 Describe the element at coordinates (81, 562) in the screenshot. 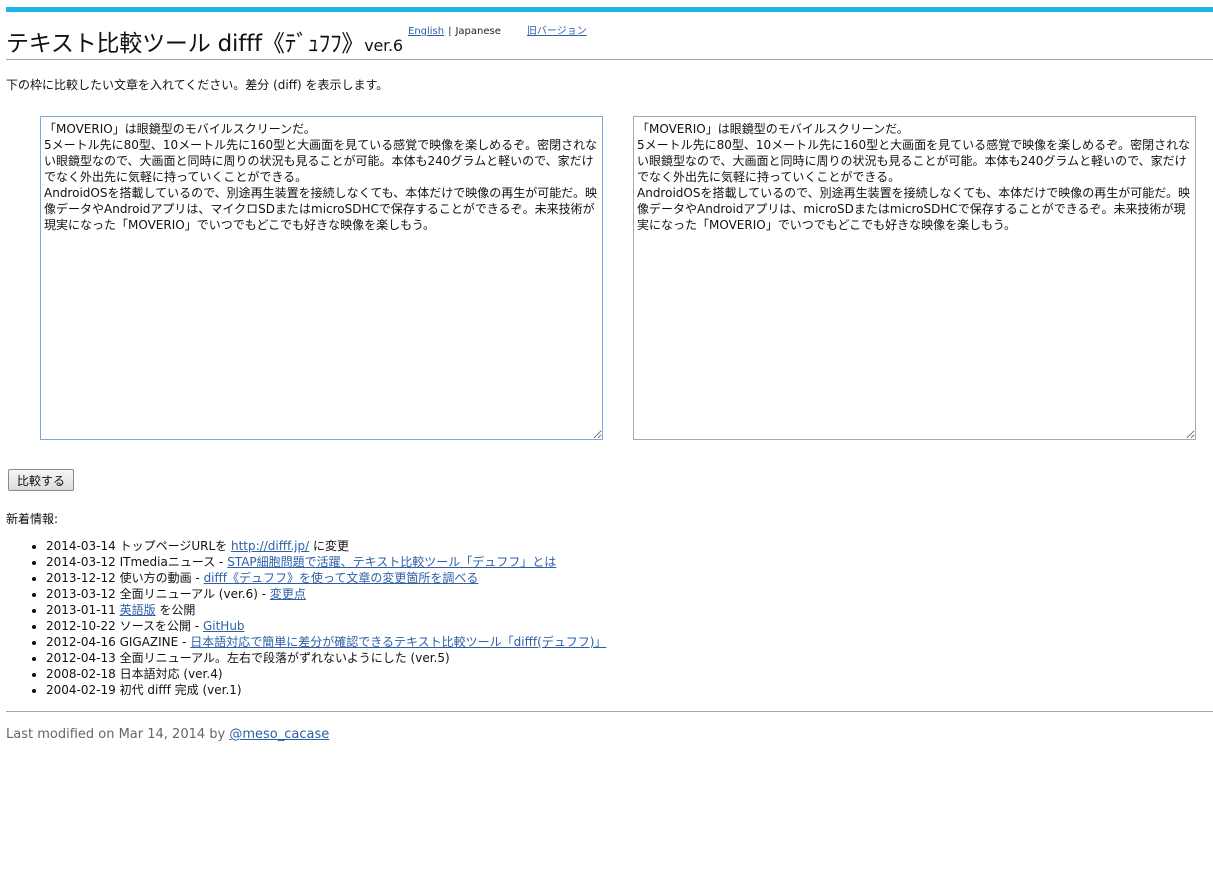

I see `news-date: 2014-03-12` at that location.